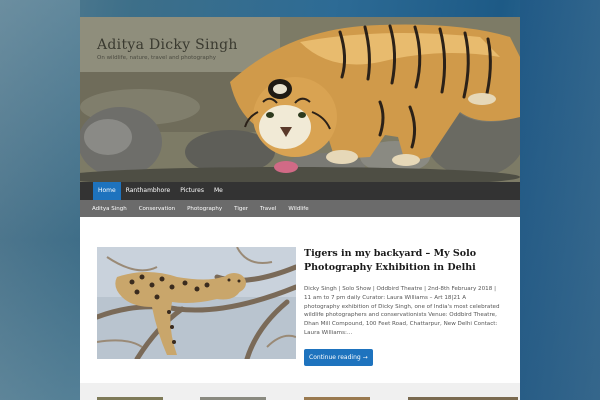 This screenshot has width=600, height=400. Describe the element at coordinates (268, 209) in the screenshot. I see `category-travel: Travel` at that location.